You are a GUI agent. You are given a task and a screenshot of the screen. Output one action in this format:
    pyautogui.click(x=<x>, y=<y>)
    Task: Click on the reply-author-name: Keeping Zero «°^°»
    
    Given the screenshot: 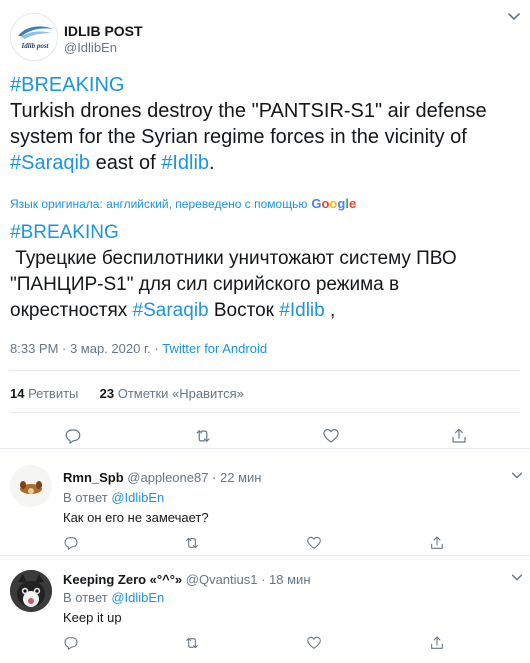 What is the action you would take?
    pyautogui.click(x=122, y=579)
    